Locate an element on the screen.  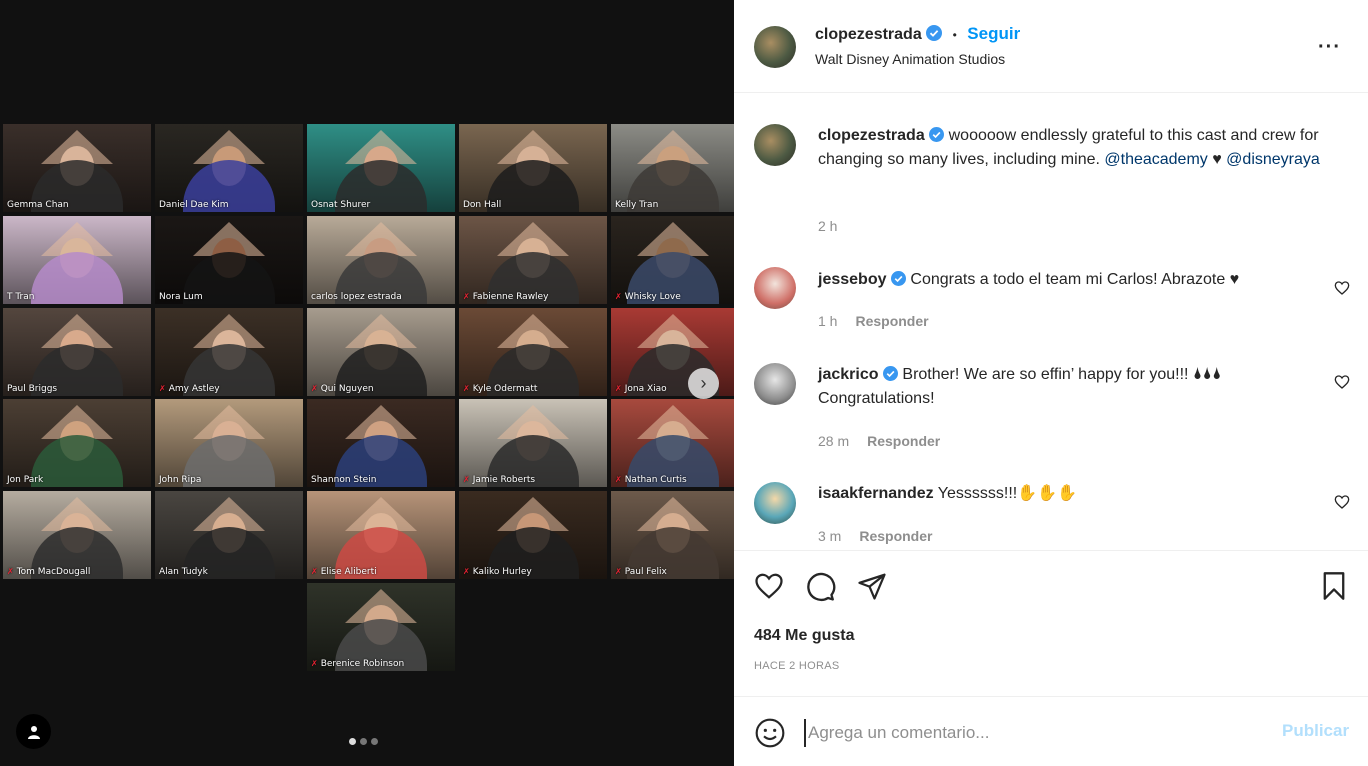
author-username: clopezestrada is located at coordinates (868, 34).